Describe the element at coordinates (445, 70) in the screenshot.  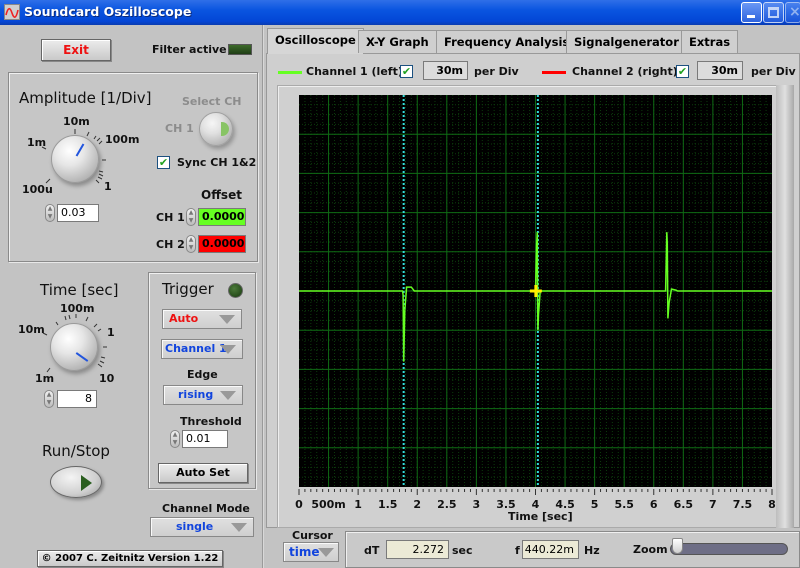
I see `ch1-per-div-input: 30m` at that location.